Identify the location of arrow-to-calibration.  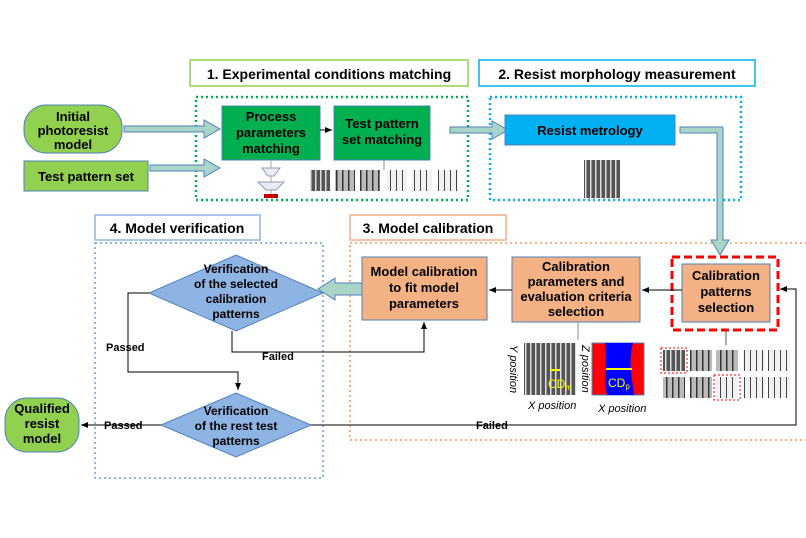
(704, 191).